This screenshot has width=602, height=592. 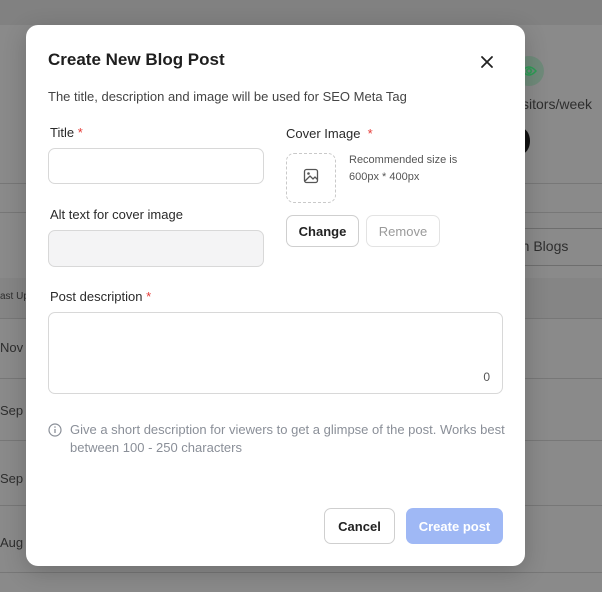 I want to click on char-count: 0, so click(x=486, y=377).